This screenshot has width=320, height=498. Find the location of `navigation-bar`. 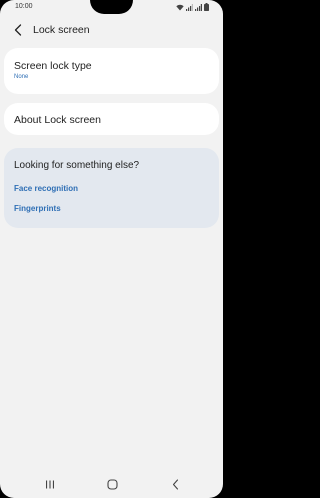

navigation-bar is located at coordinates (111, 484).